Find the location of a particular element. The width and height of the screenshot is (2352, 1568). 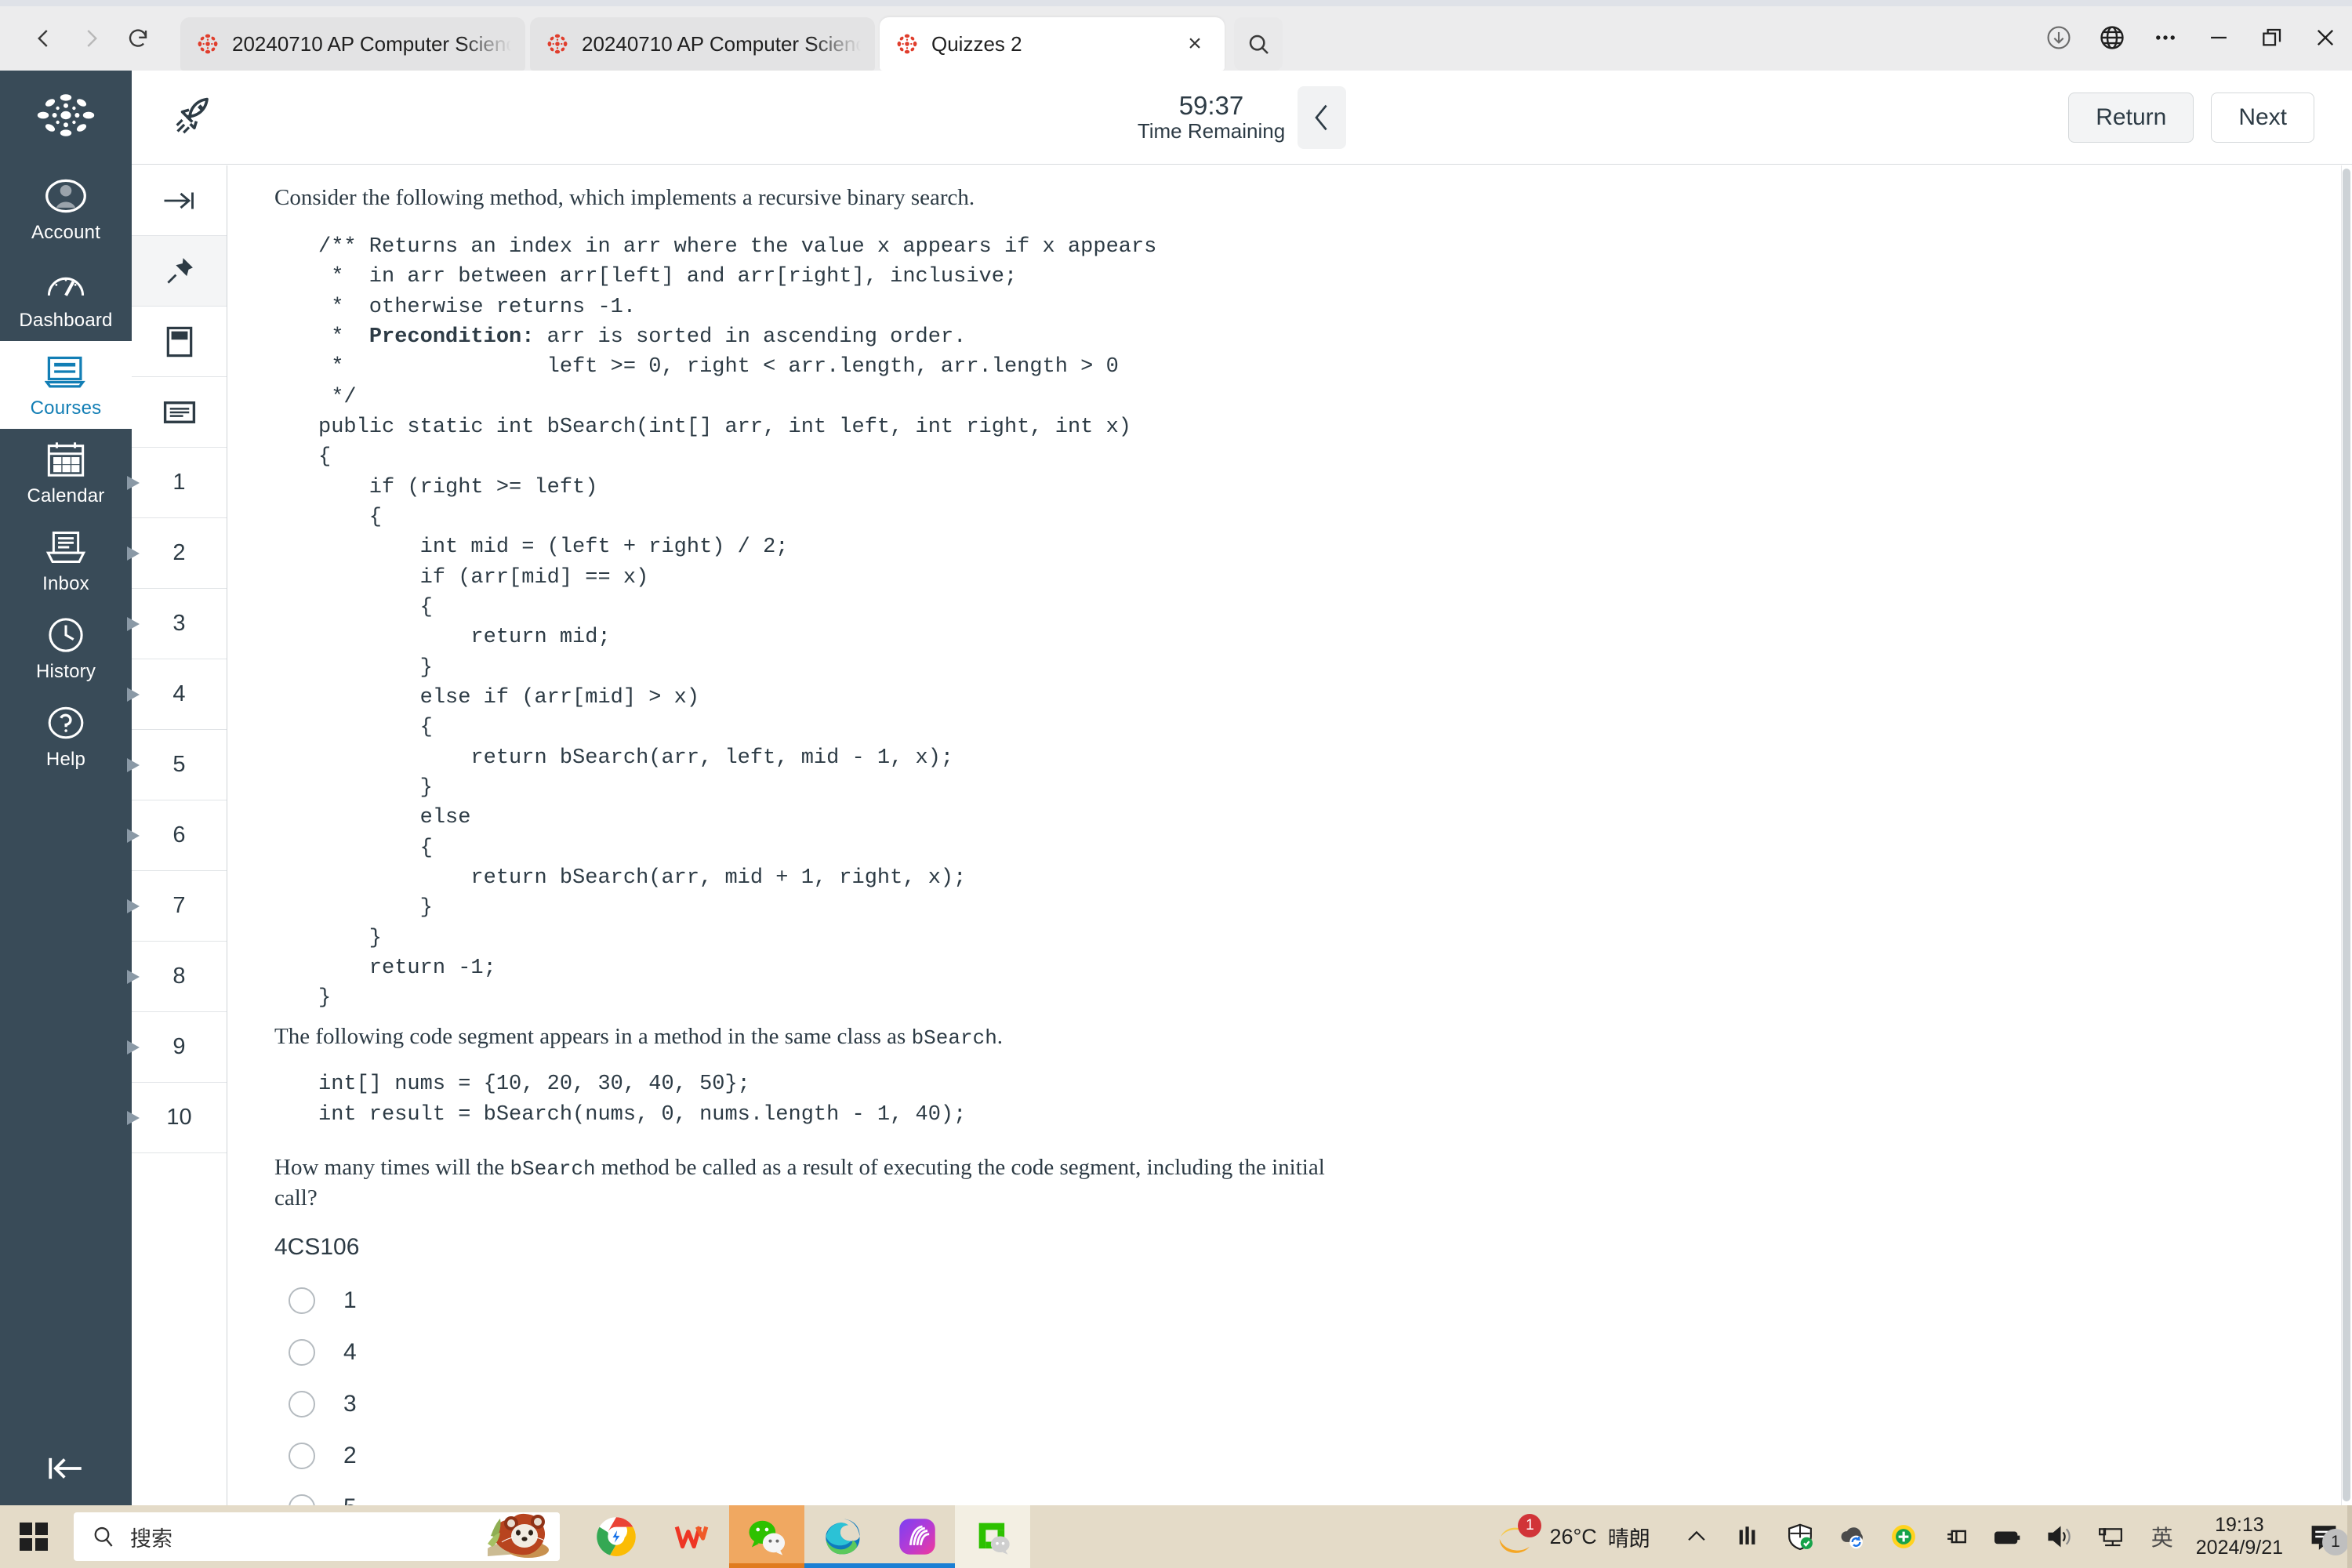

purple-app-icon is located at coordinates (917, 1536).